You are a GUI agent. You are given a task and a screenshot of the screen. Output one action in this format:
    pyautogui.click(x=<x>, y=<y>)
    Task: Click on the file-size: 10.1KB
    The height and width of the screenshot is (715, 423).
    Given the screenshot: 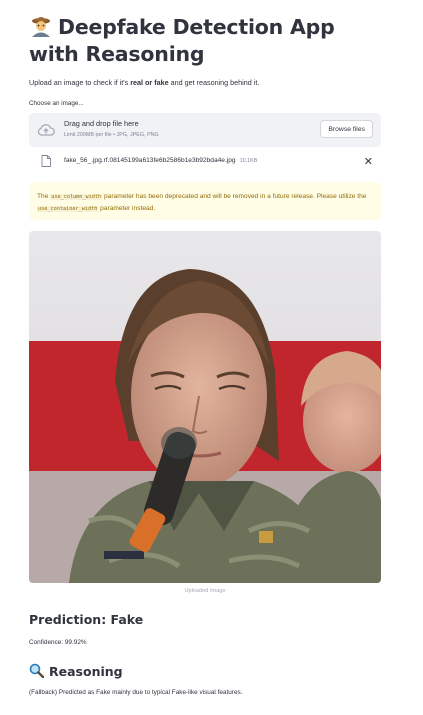 What is the action you would take?
    pyautogui.click(x=248, y=161)
    